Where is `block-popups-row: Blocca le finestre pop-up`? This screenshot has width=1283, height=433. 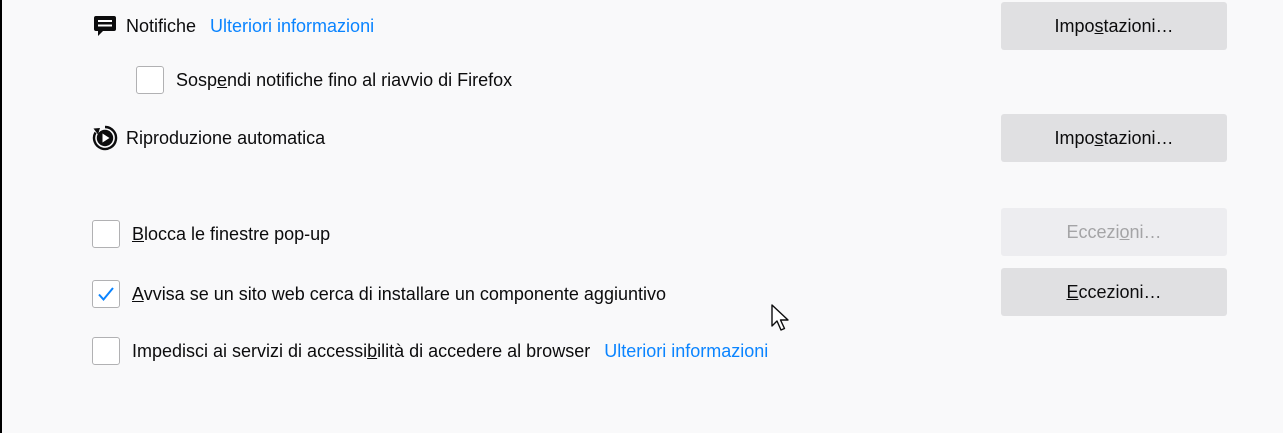
block-popups-row: Blocca le finestre pop-up is located at coordinates (211, 234).